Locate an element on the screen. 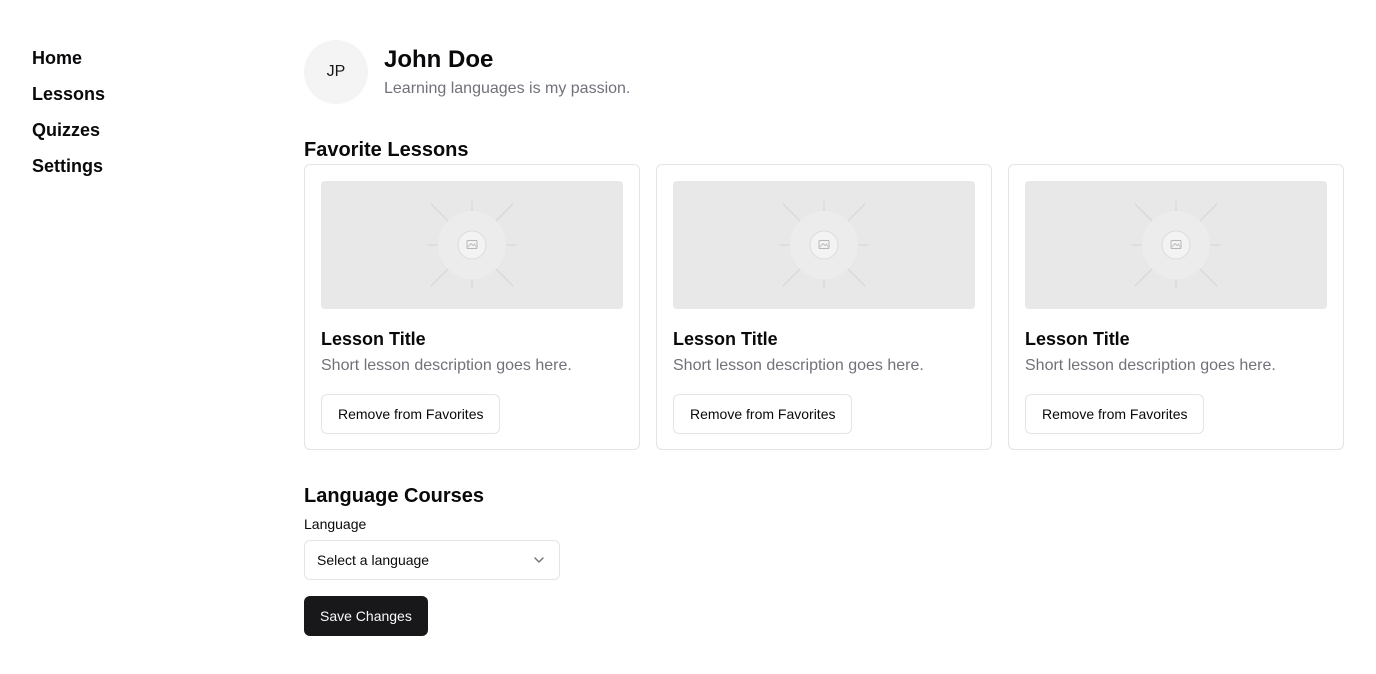 The width and height of the screenshot is (1376, 674). language-label: Language is located at coordinates (335, 524).